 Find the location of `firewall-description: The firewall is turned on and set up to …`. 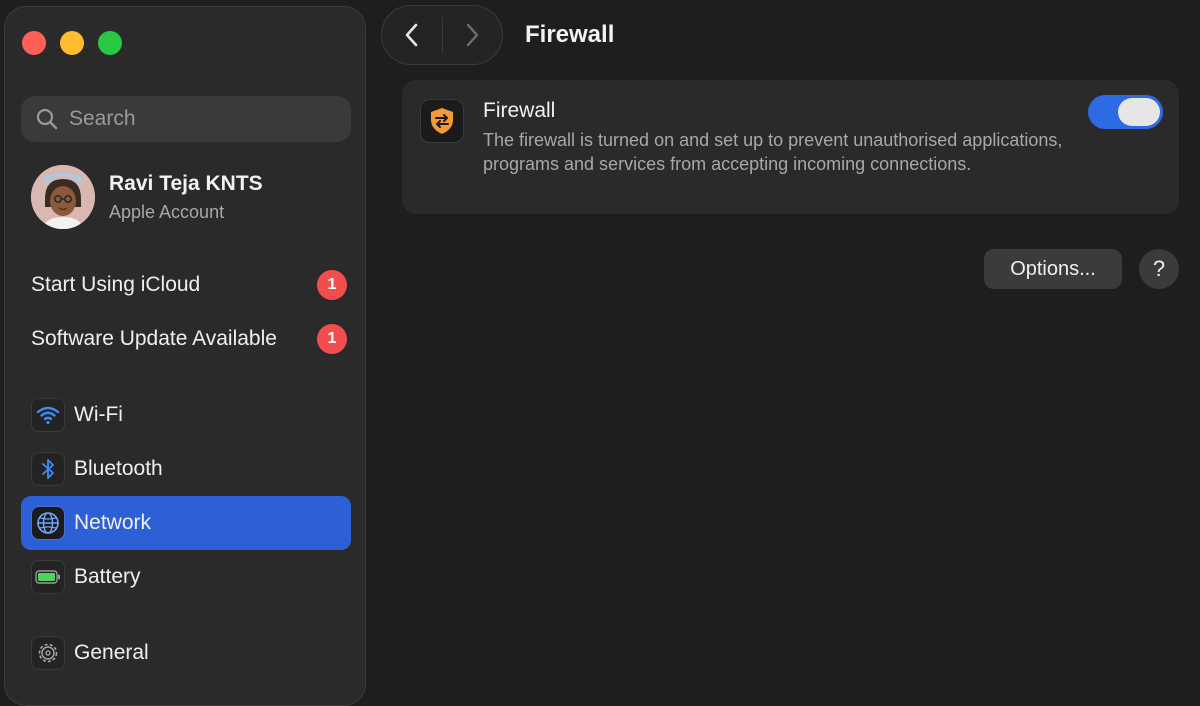

firewall-description: The firewall is turned on and set up to … is located at coordinates (773, 152).